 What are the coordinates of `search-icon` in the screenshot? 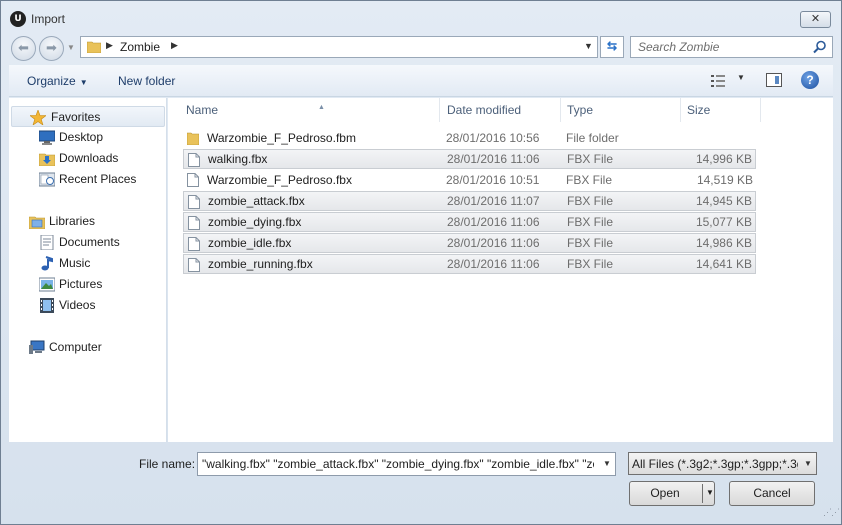 It's located at (820, 47).